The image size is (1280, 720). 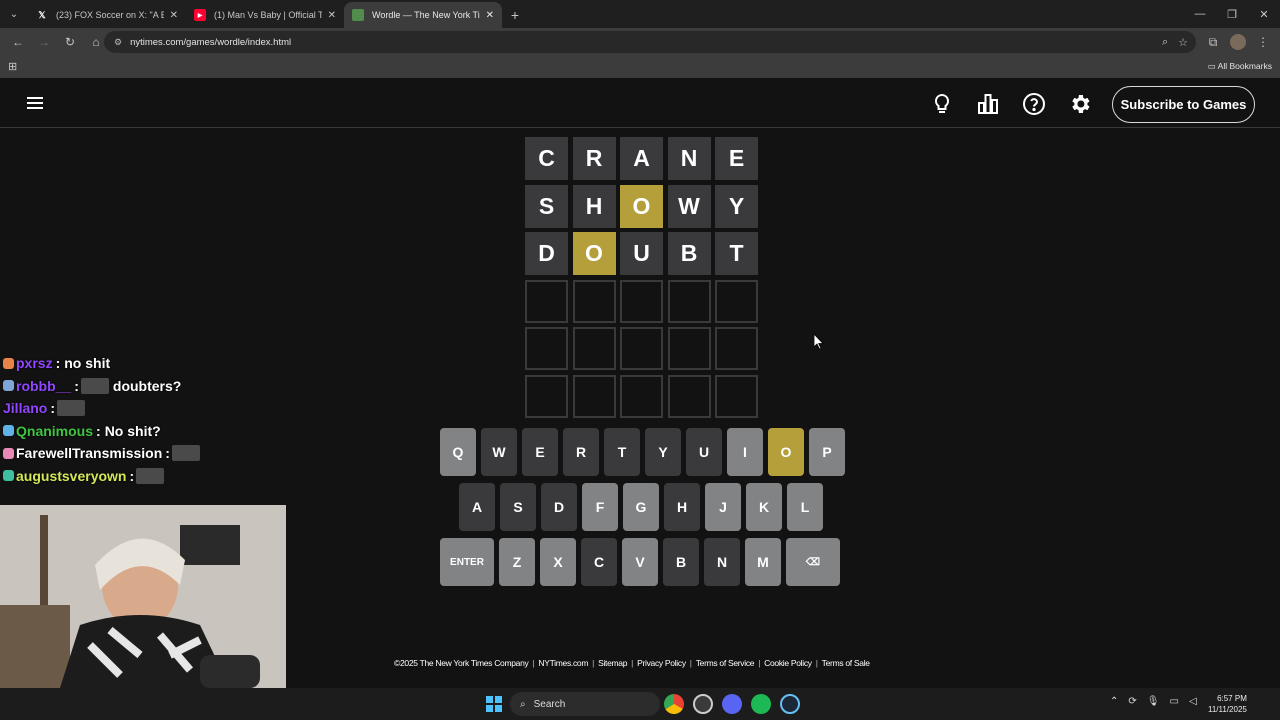 I want to click on all-bookmarks-button: ▭ All Bookmarks, so click(x=1240, y=66).